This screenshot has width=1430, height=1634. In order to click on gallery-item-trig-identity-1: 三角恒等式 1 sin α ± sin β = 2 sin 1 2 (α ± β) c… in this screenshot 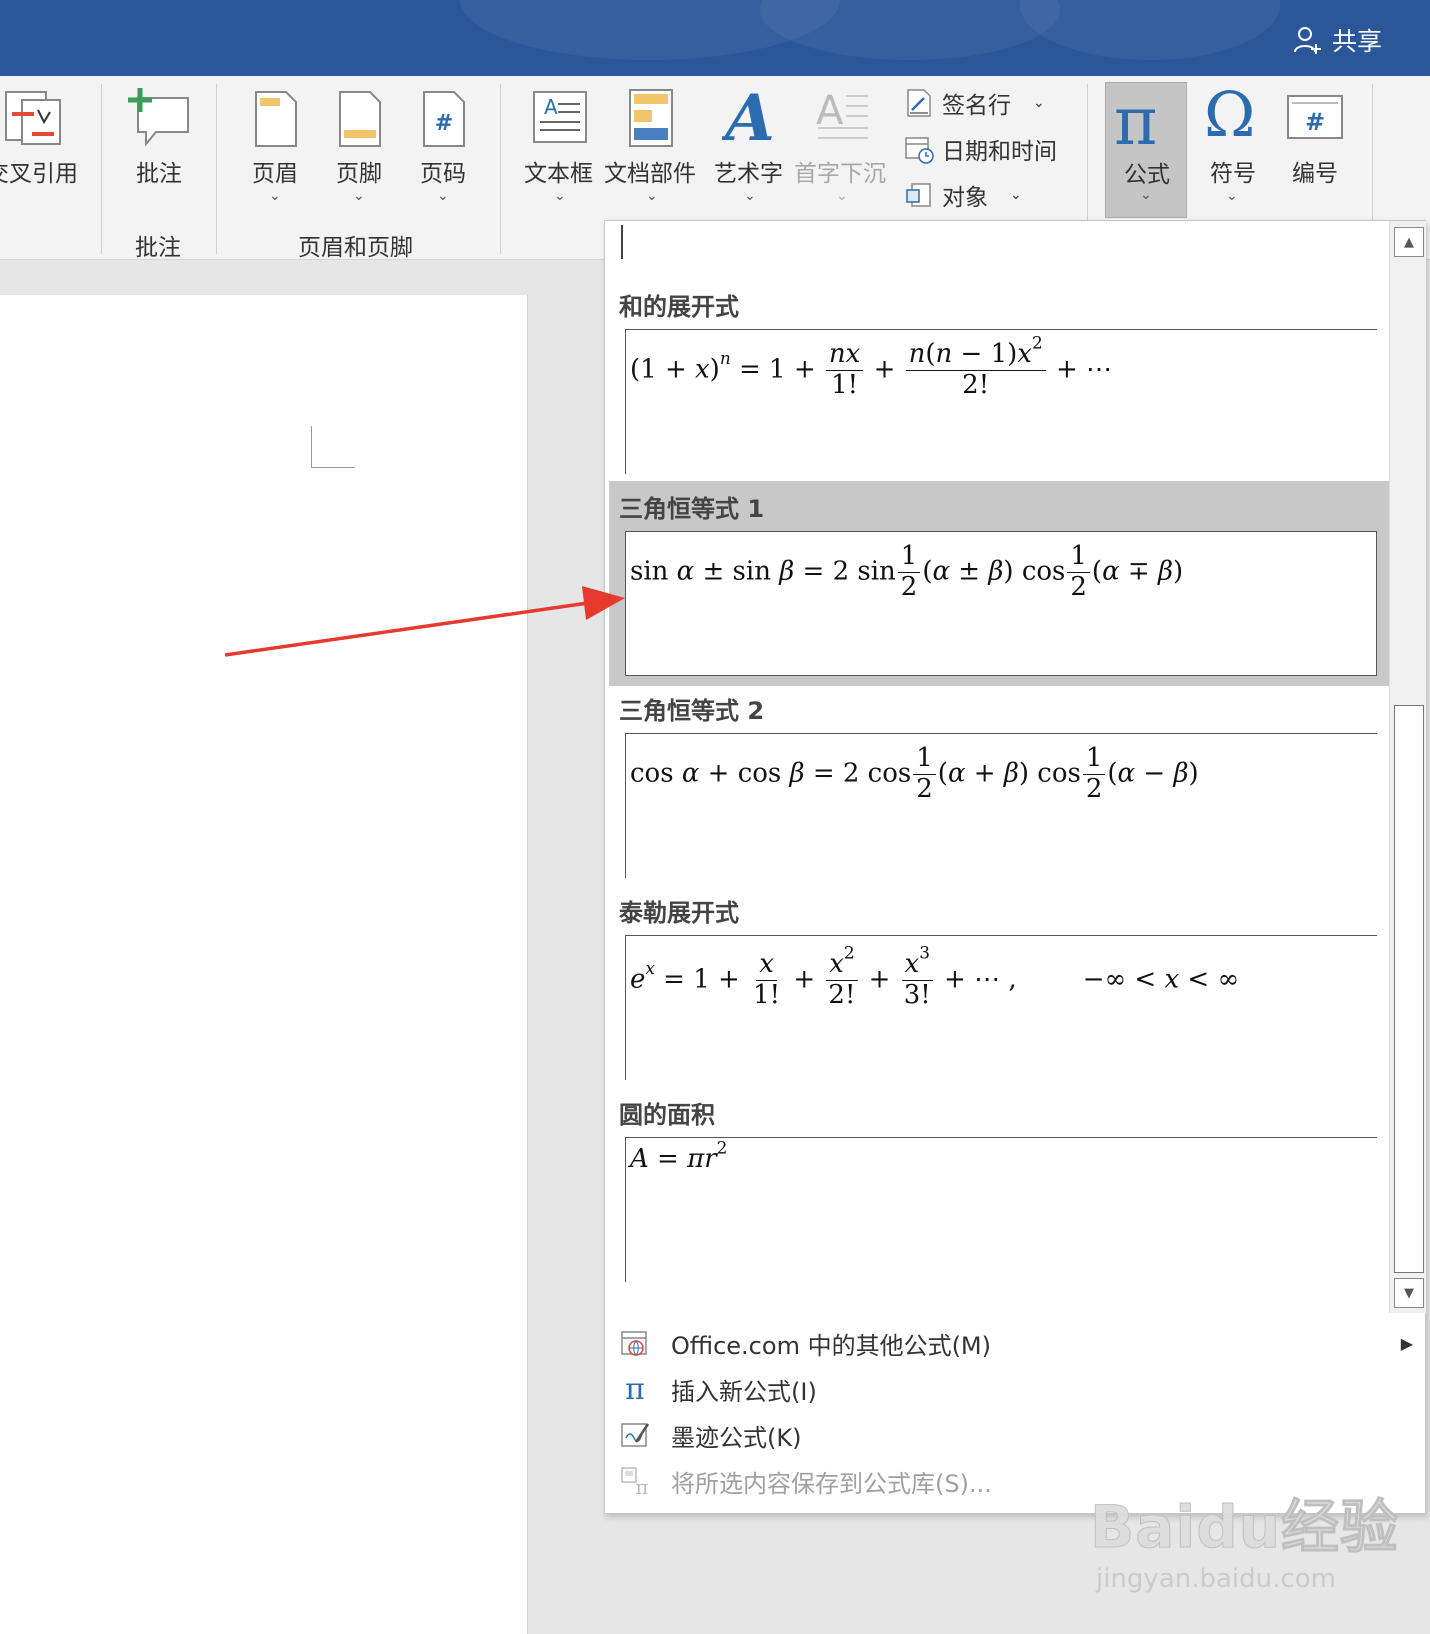, I will do `click(999, 583)`.